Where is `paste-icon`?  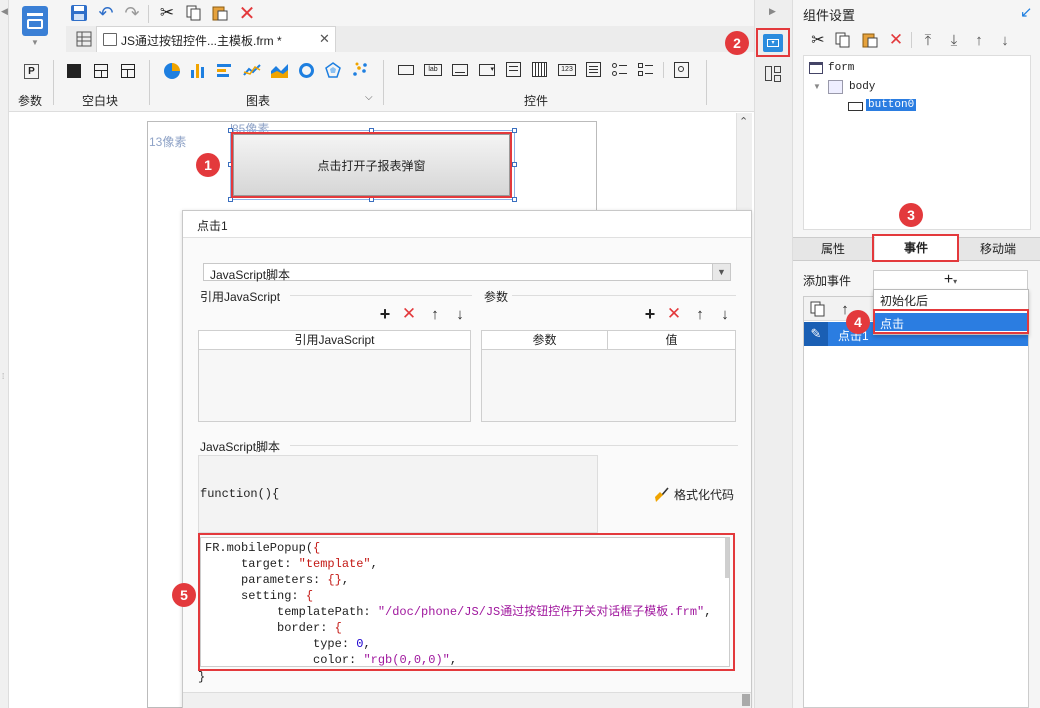 paste-icon is located at coordinates (220, 13).